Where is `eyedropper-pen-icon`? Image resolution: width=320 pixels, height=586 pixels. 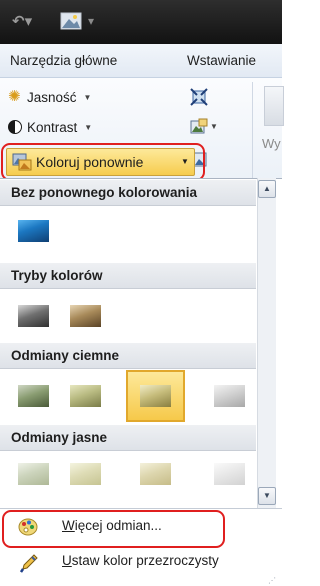
eyedropper-pen-icon is located at coordinates (29, 563).